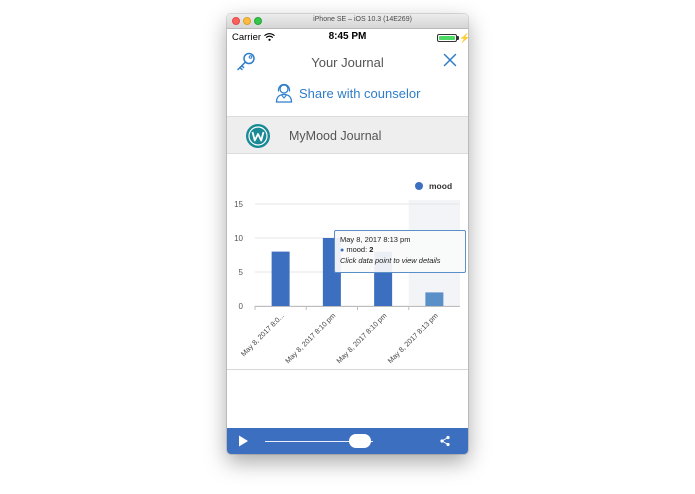 The image size is (695, 494). I want to click on chart-divider, so click(347, 369).